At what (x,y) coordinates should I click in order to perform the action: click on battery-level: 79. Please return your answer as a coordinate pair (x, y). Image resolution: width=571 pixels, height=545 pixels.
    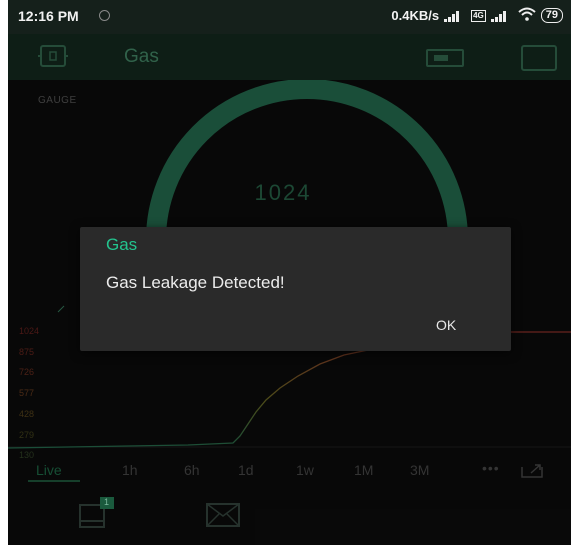
    Looking at the image, I should click on (551, 15).